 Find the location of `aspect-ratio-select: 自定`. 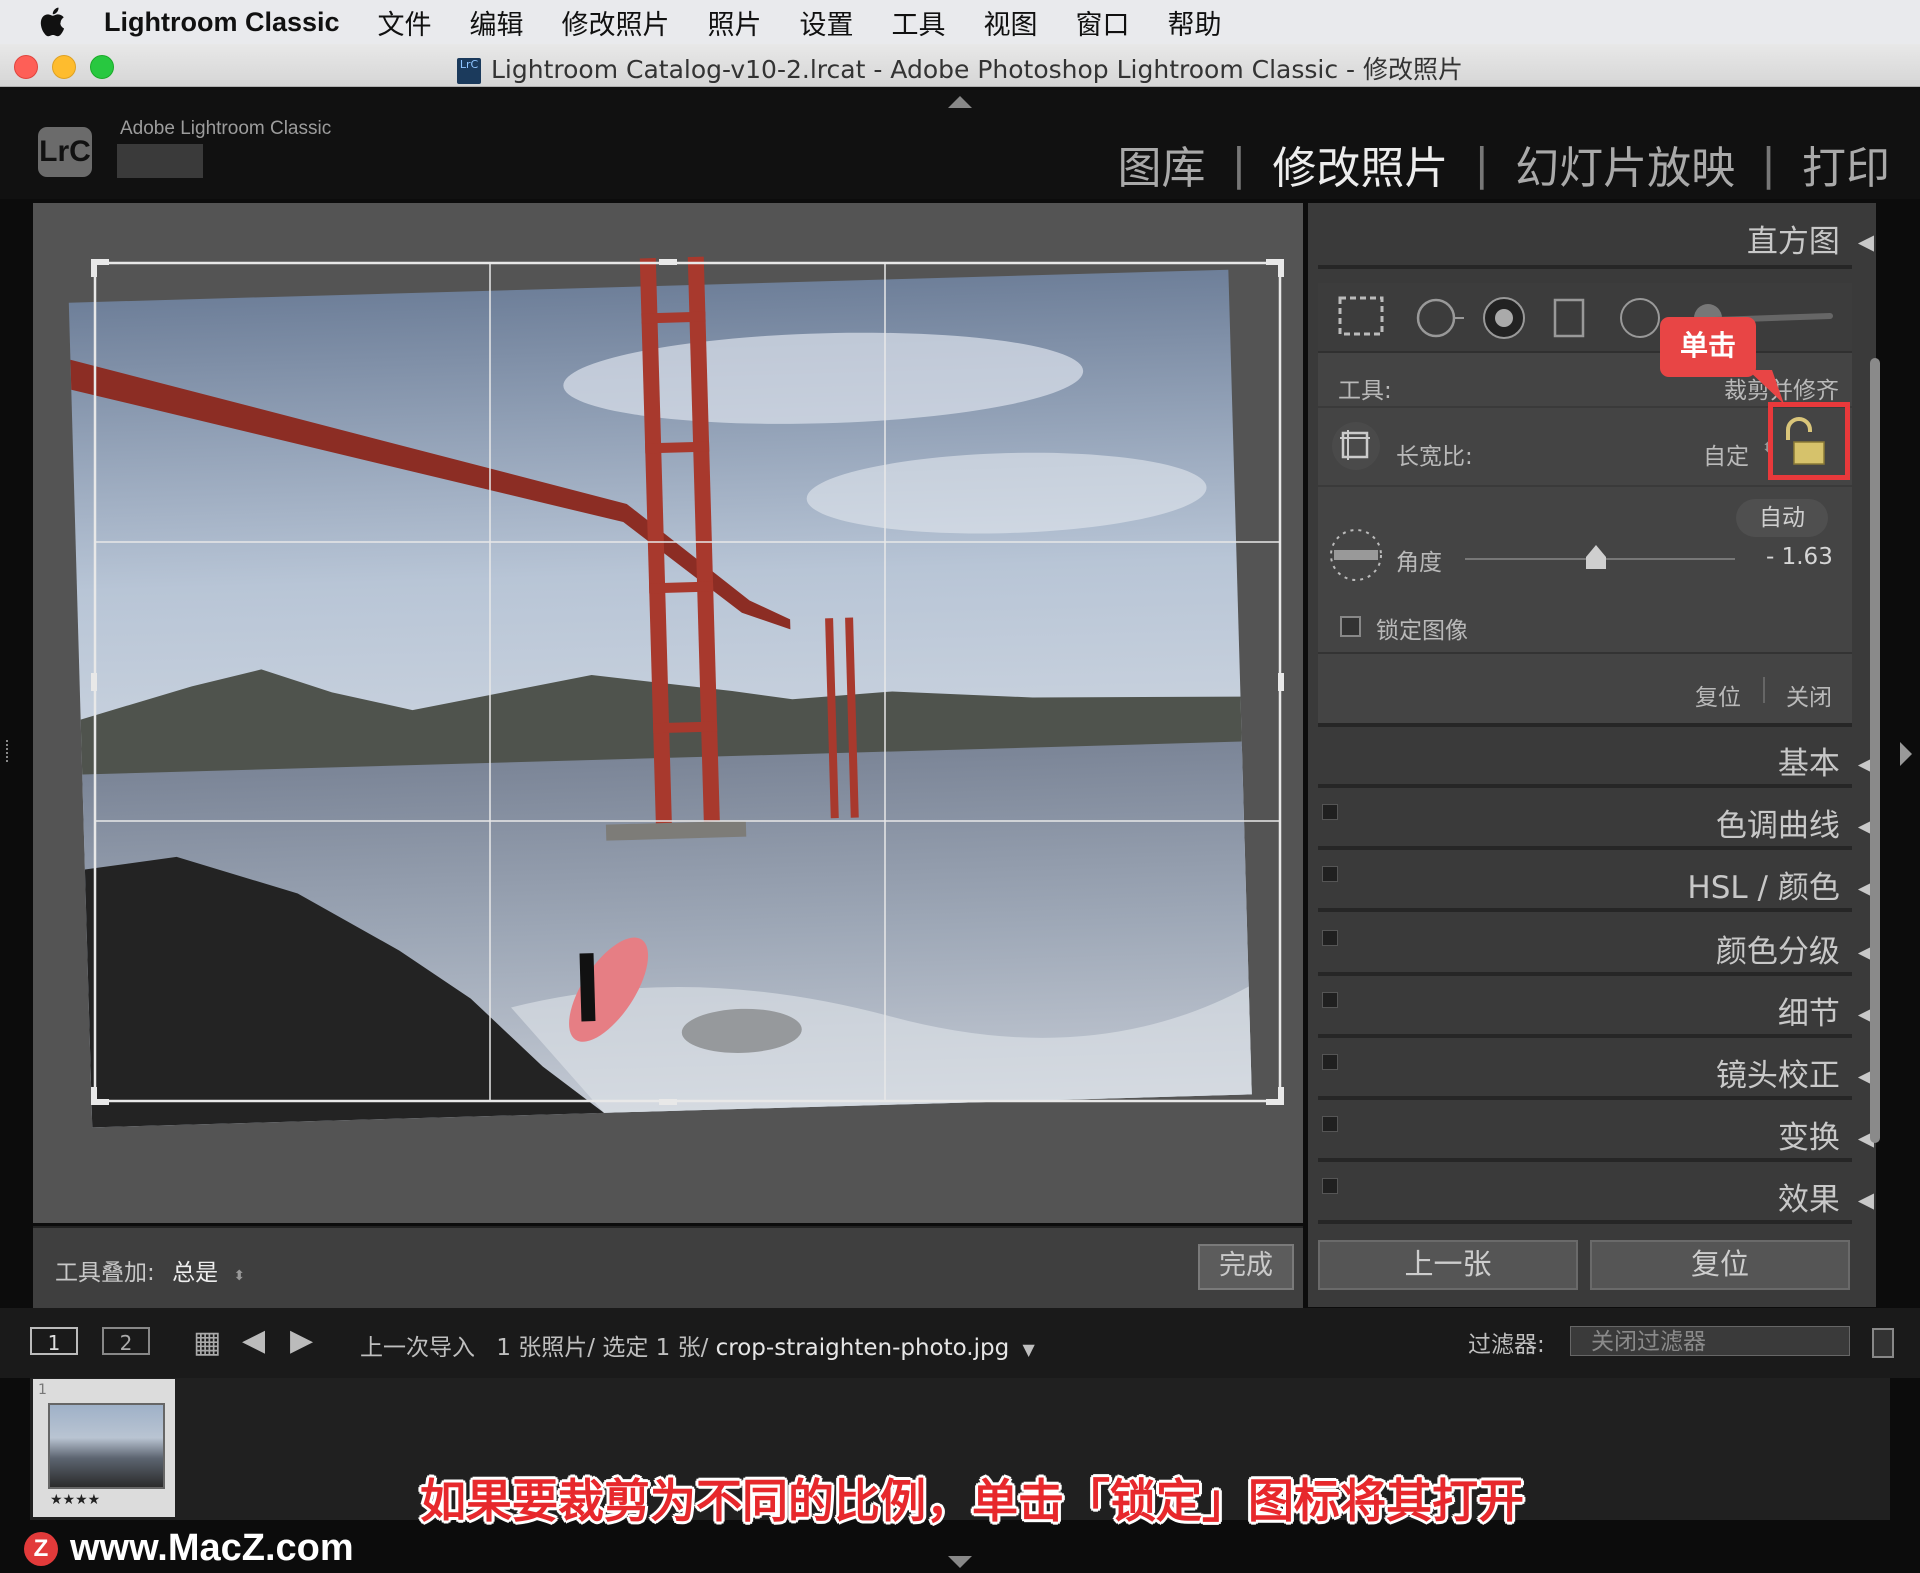

aspect-ratio-select: 自定 is located at coordinates (1726, 454).